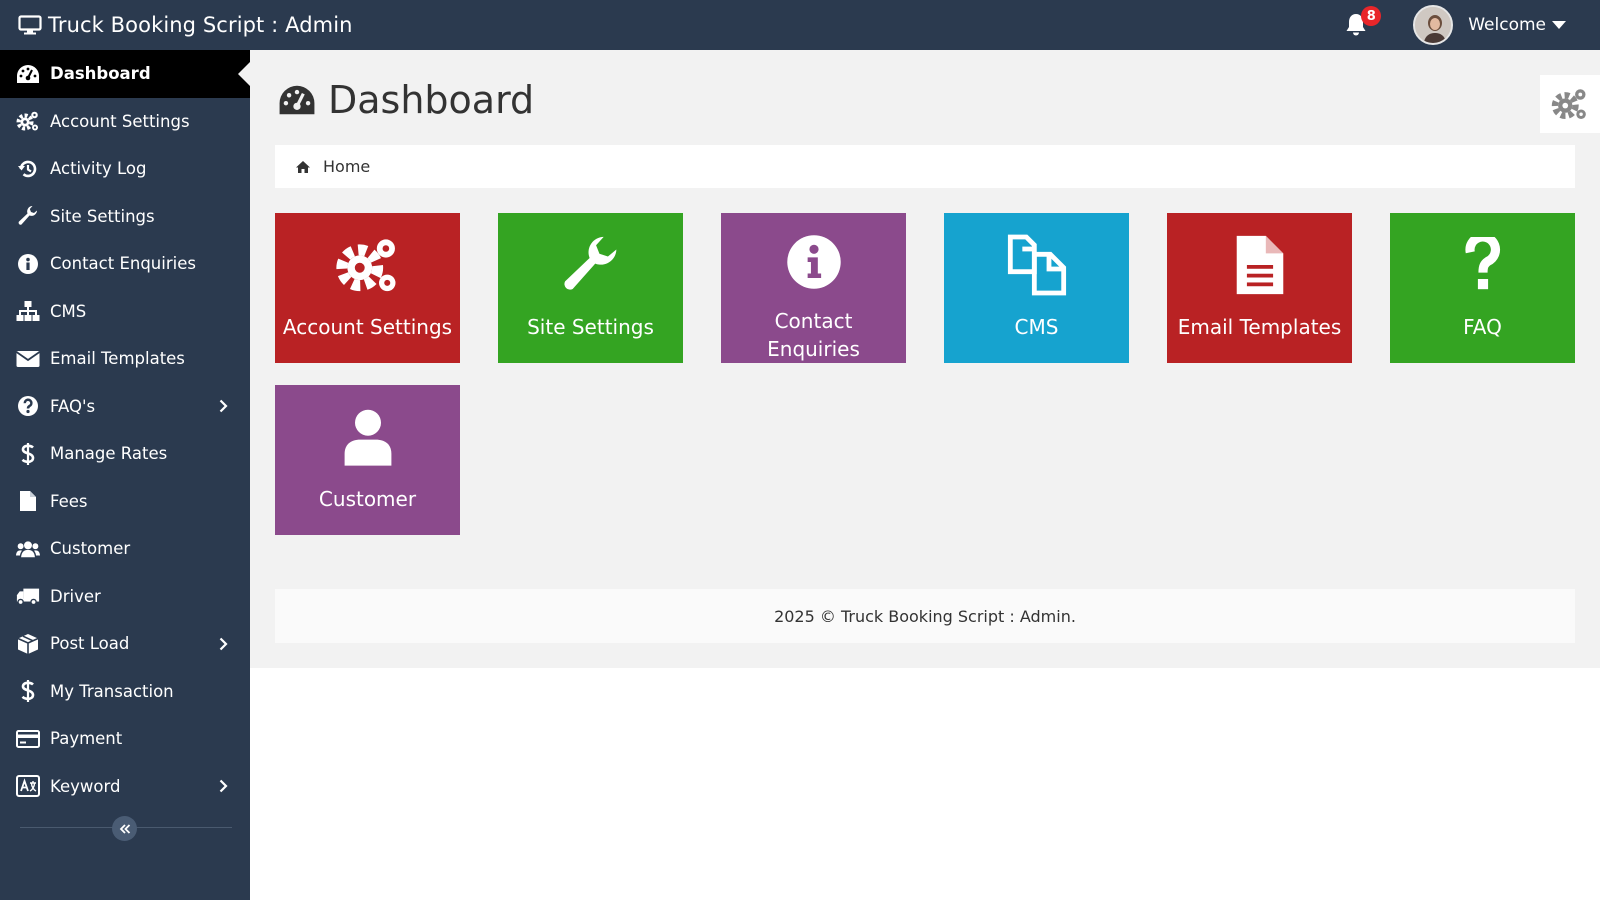 Image resolution: width=1600 pixels, height=900 pixels. Describe the element at coordinates (28, 549) in the screenshot. I see `users-icon` at that location.